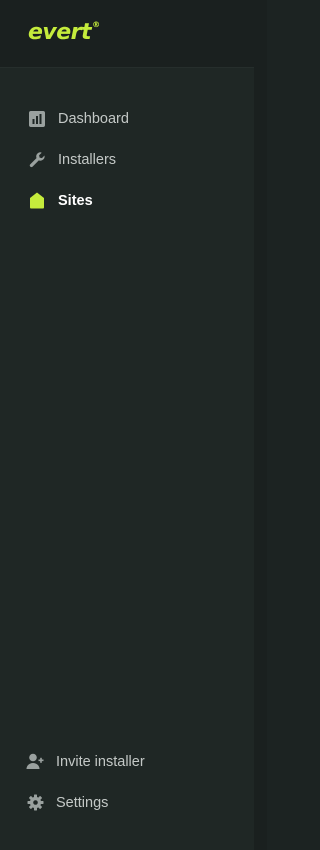 This screenshot has height=850, width=320. What do you see at coordinates (37, 160) in the screenshot?
I see `wrench-icon` at bounding box center [37, 160].